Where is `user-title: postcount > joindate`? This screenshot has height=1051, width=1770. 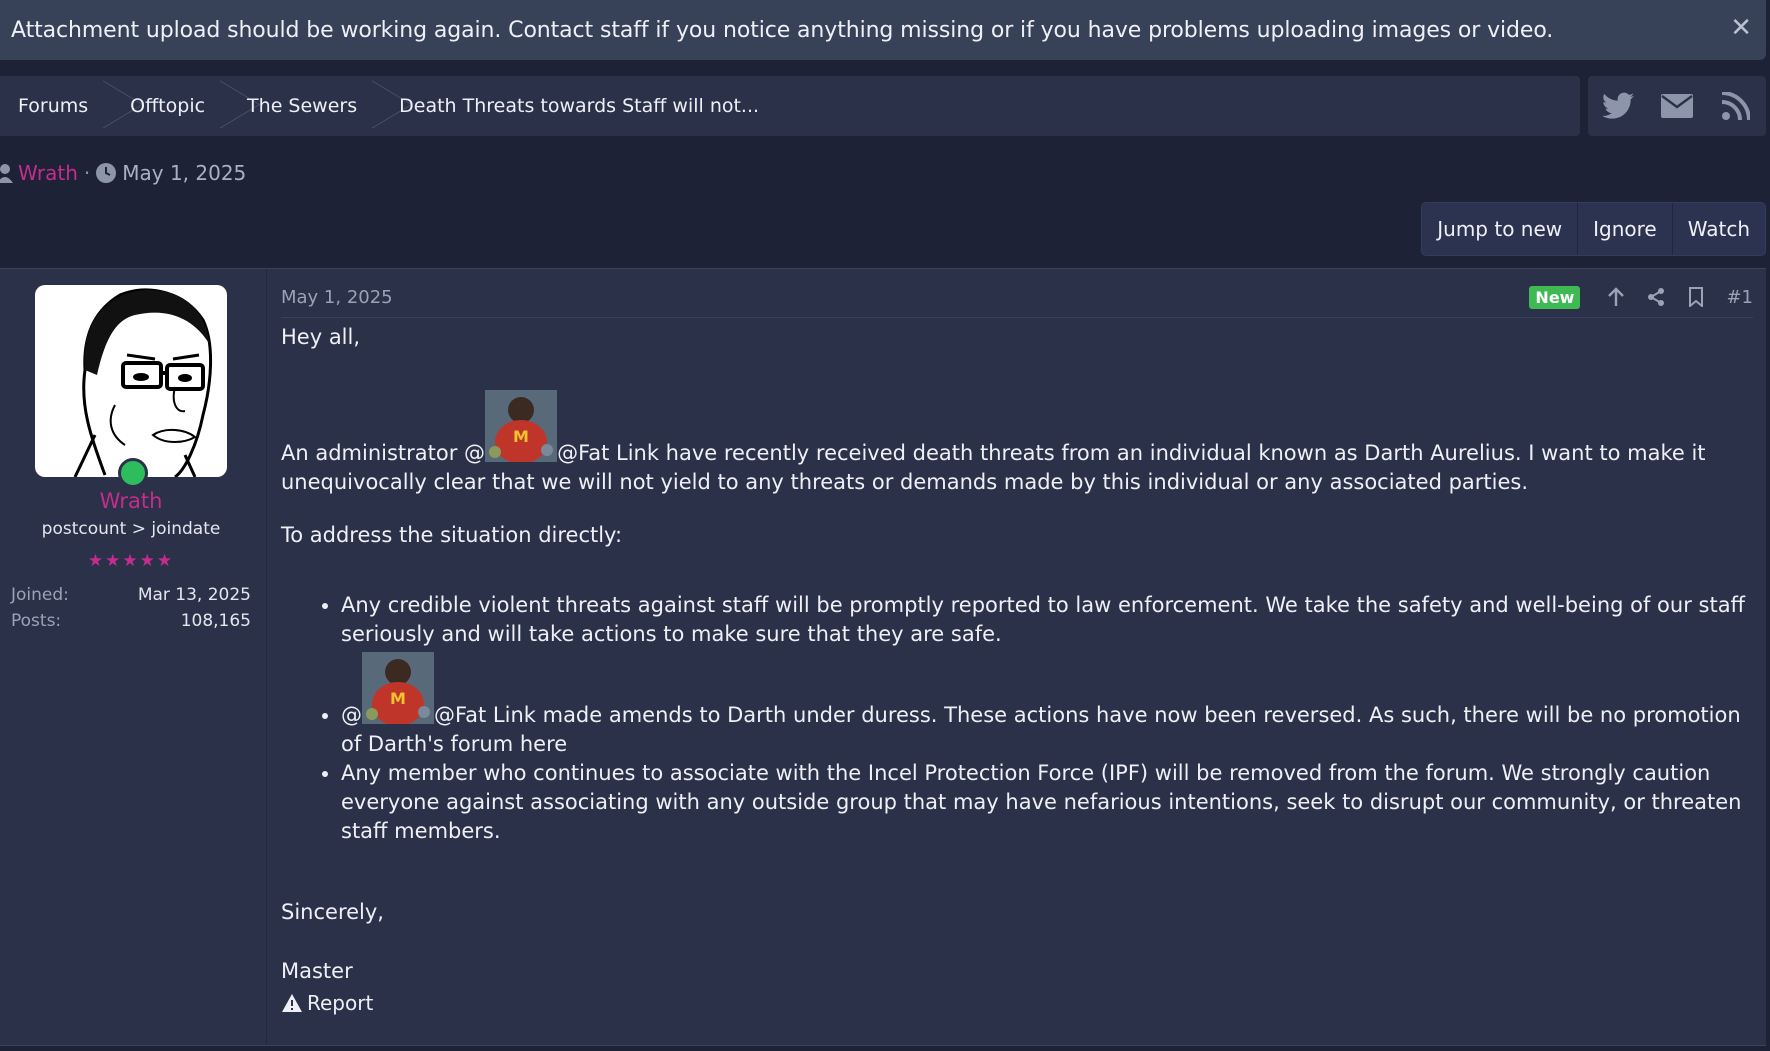
user-title: postcount > joindate is located at coordinates (131, 529).